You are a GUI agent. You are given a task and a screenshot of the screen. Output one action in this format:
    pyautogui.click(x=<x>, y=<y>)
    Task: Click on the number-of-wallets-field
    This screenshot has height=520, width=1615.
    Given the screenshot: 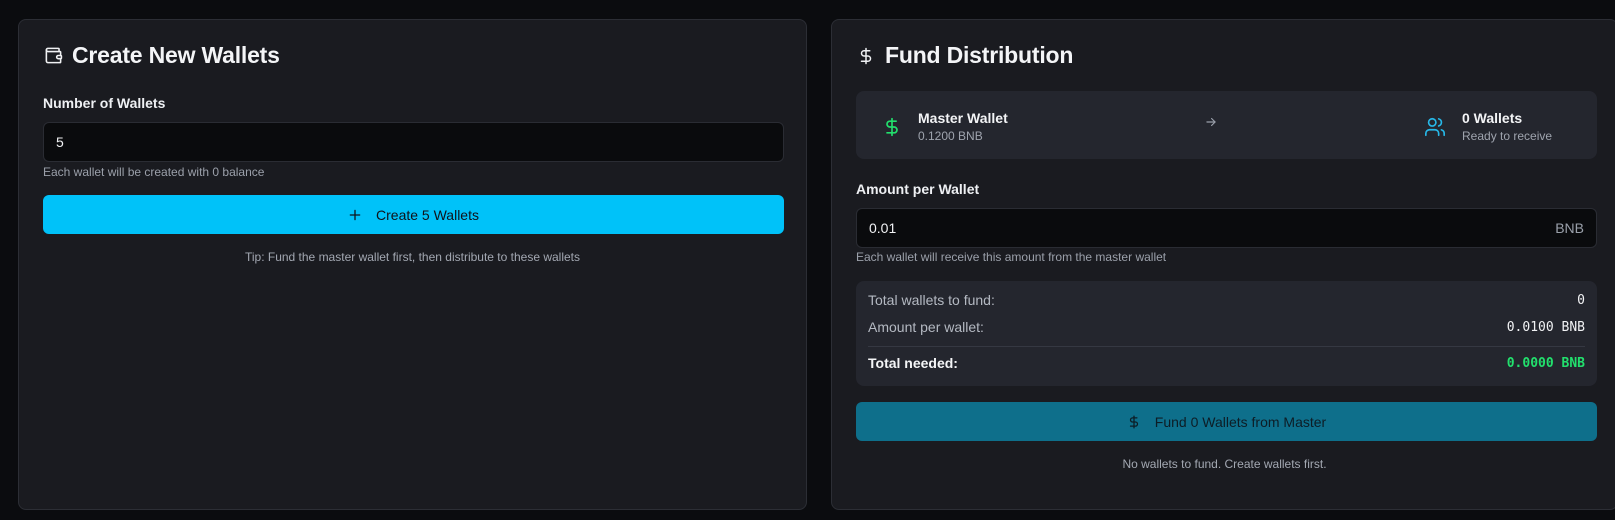 What is the action you would take?
    pyautogui.click(x=413, y=142)
    